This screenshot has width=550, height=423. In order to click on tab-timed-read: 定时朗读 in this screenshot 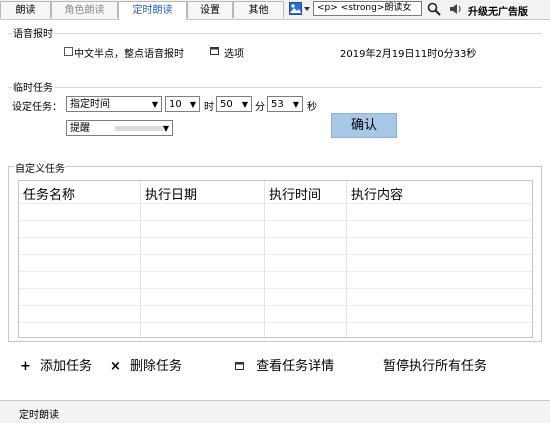, I will do `click(152, 10)`.